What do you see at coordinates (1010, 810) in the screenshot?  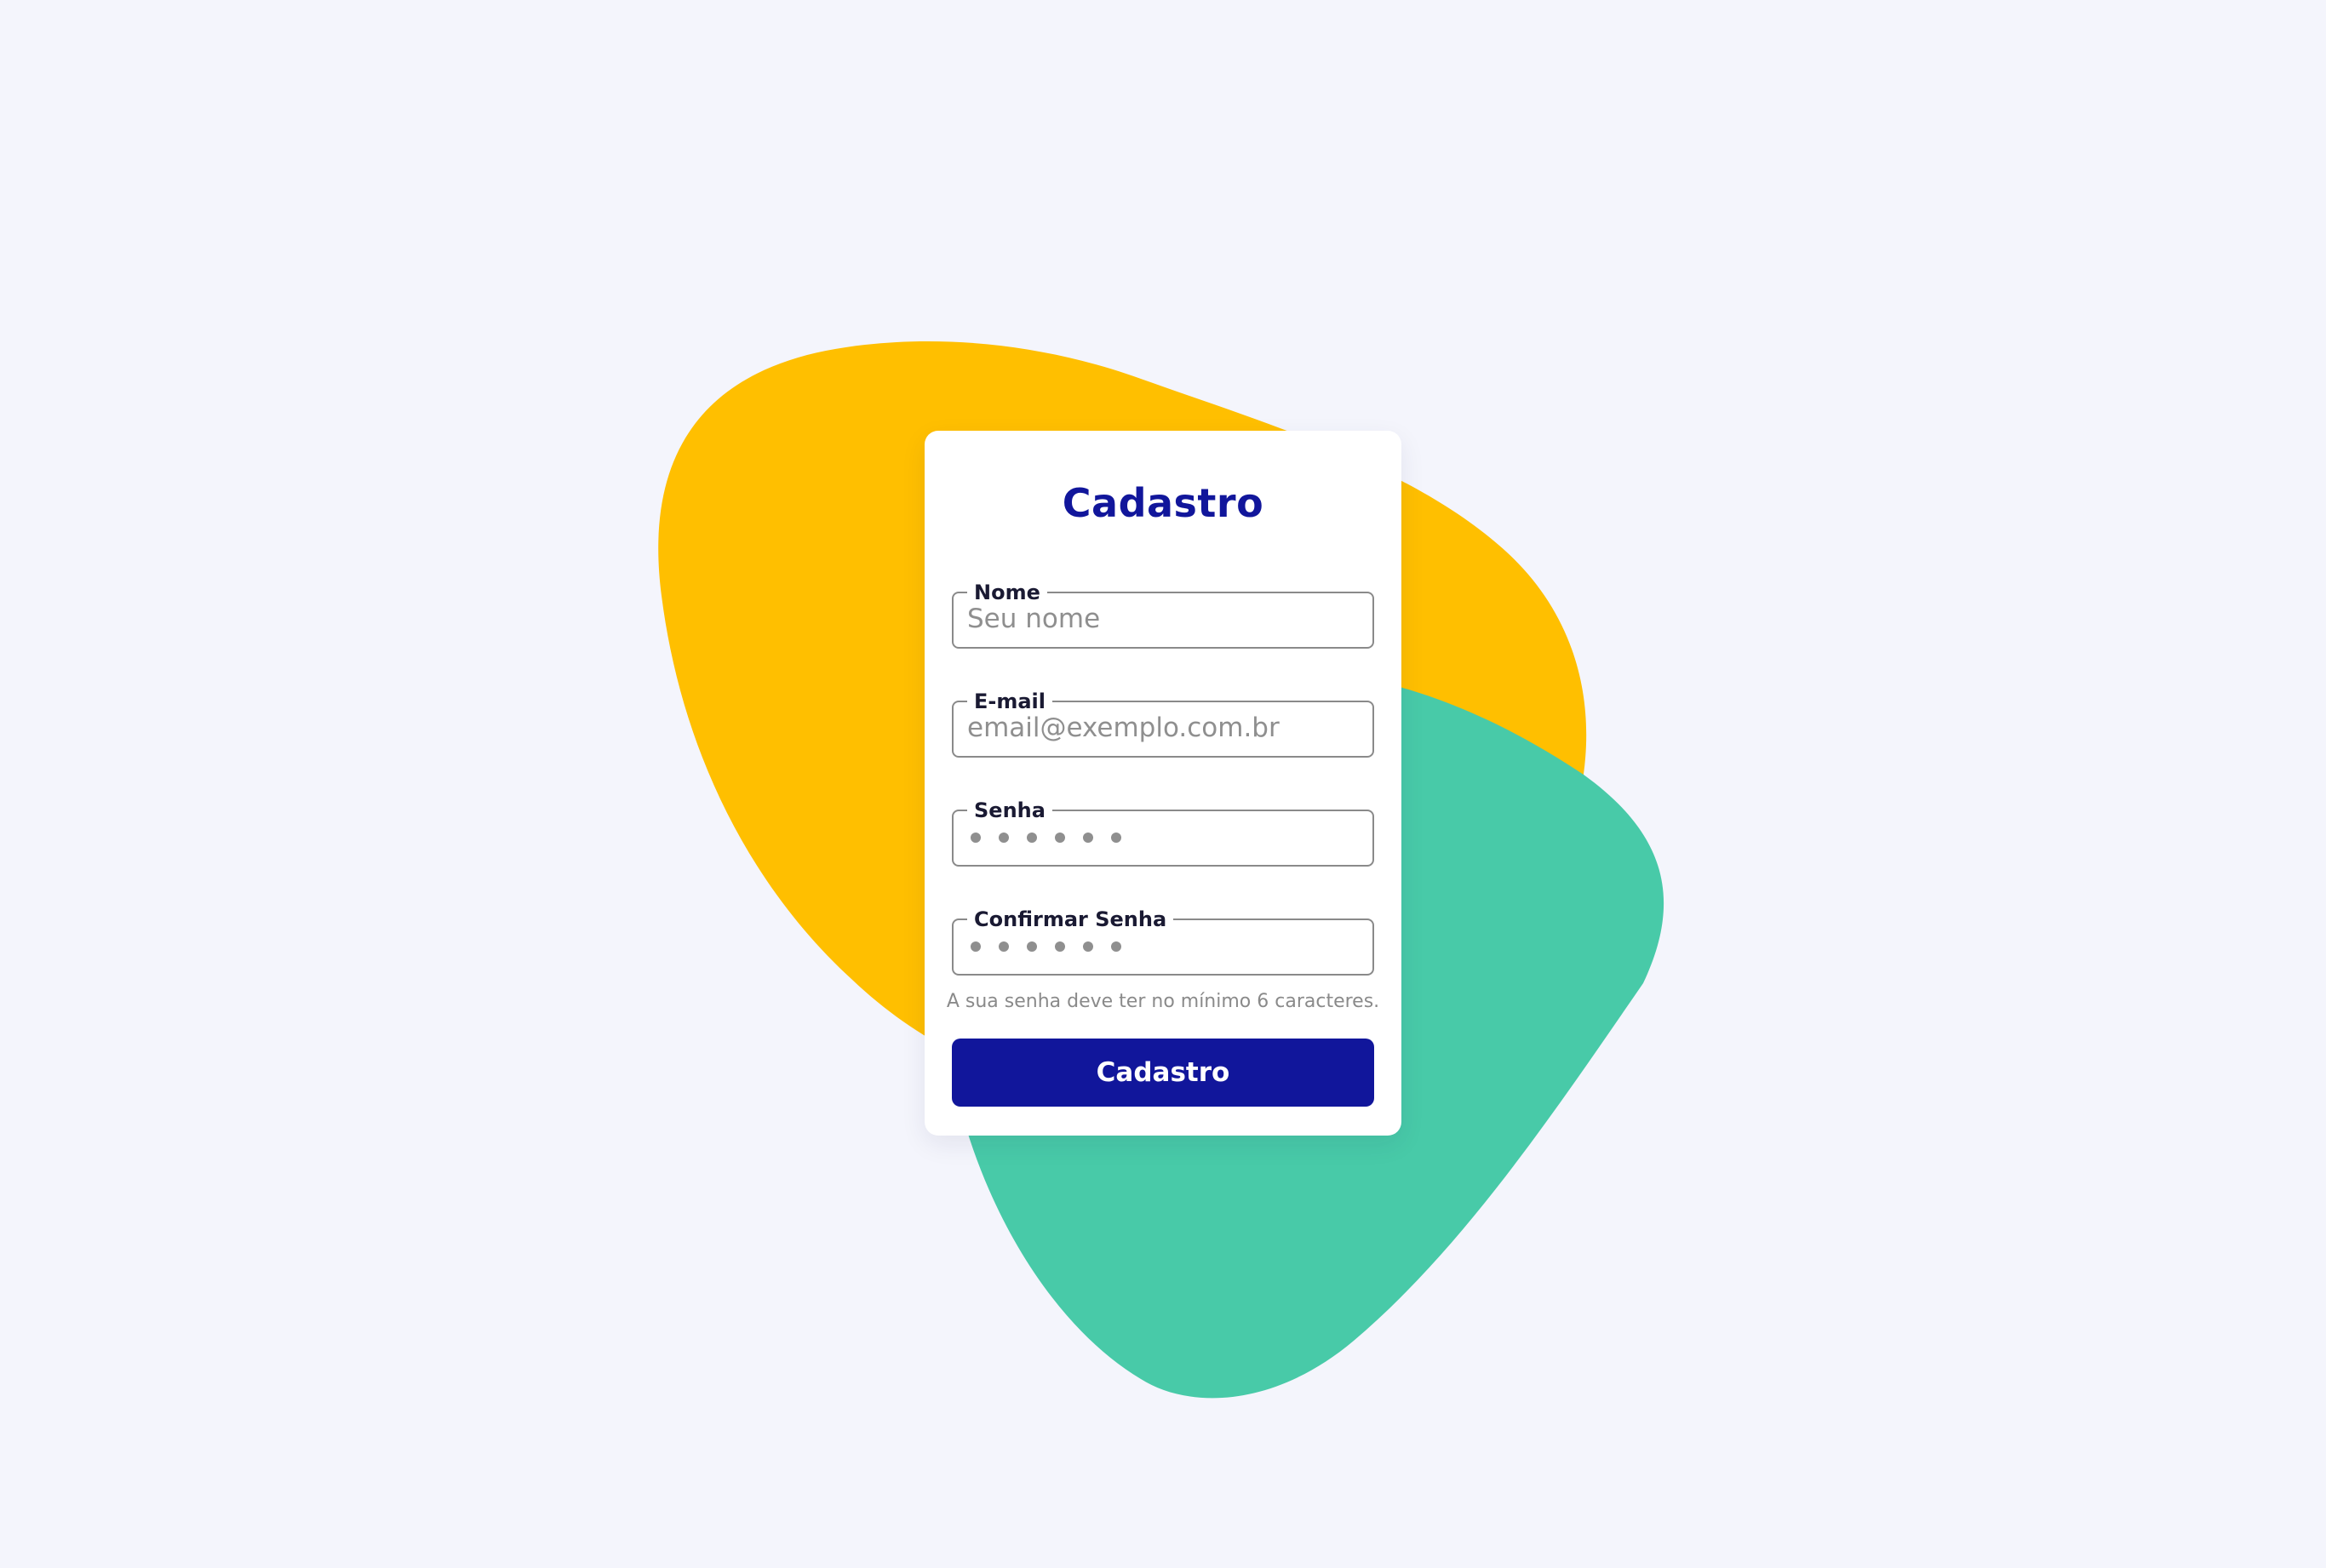 I see `password-label: Senha` at bounding box center [1010, 810].